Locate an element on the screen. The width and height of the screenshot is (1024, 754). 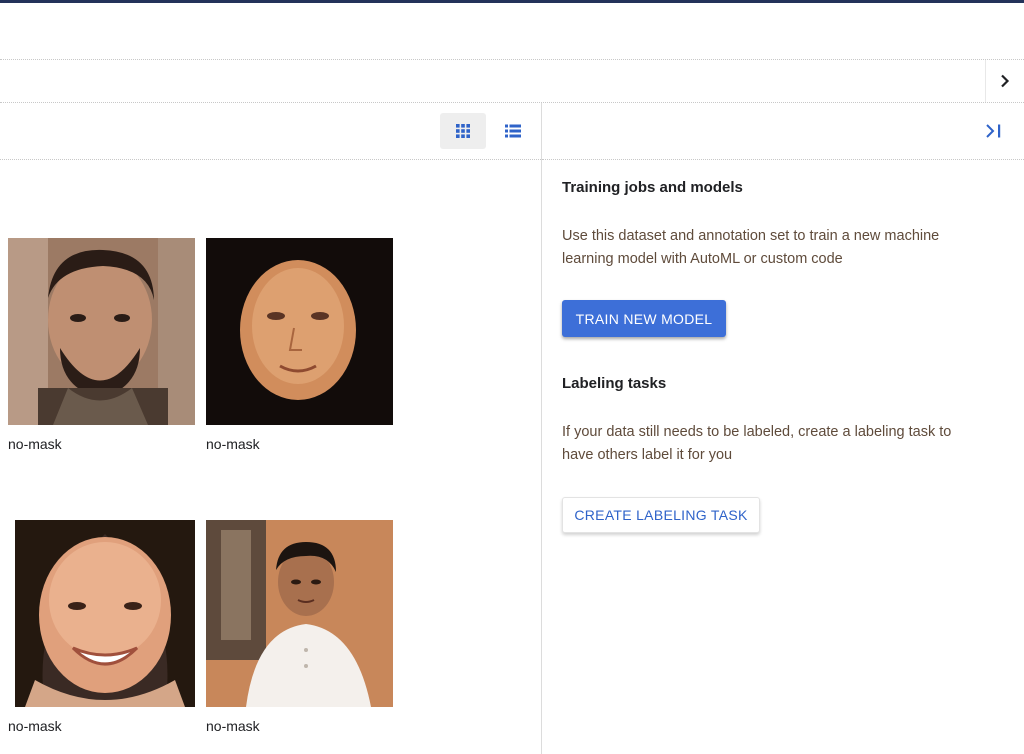
list-view-button is located at coordinates (513, 131).